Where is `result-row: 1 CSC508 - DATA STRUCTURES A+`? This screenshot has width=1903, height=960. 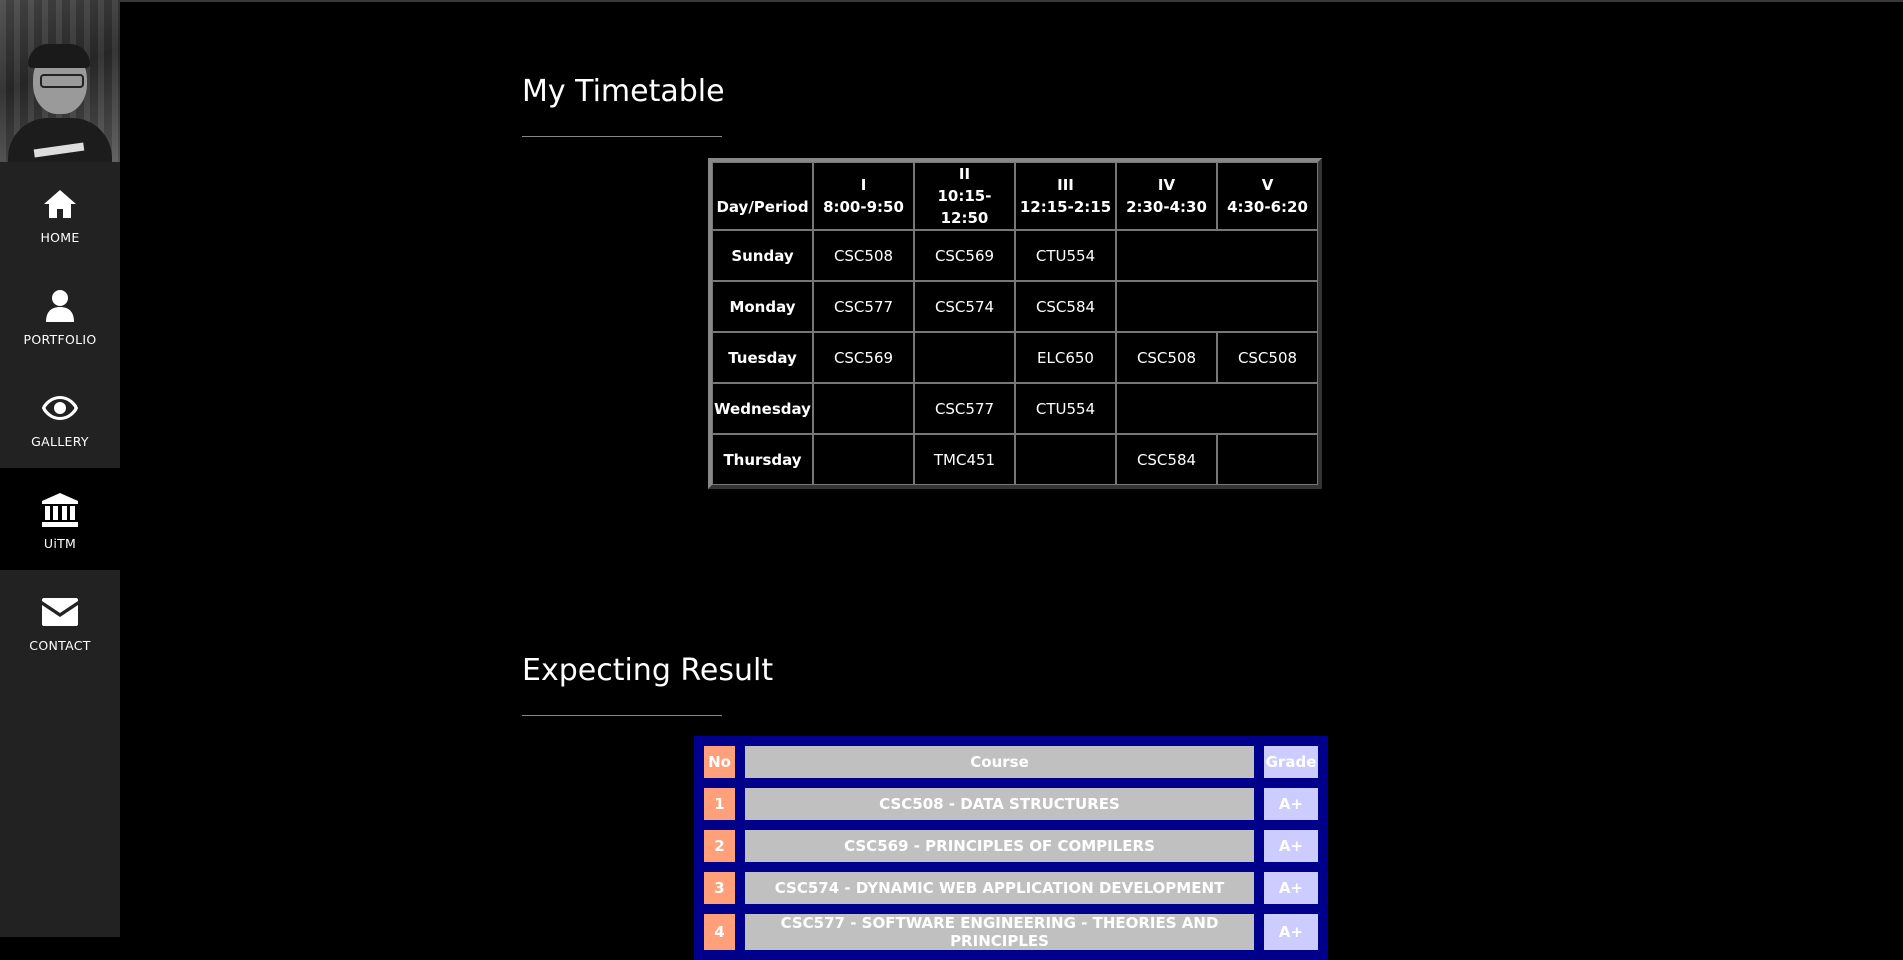 result-row: 1 CSC508 - DATA STRUCTURES A+ is located at coordinates (1011, 804).